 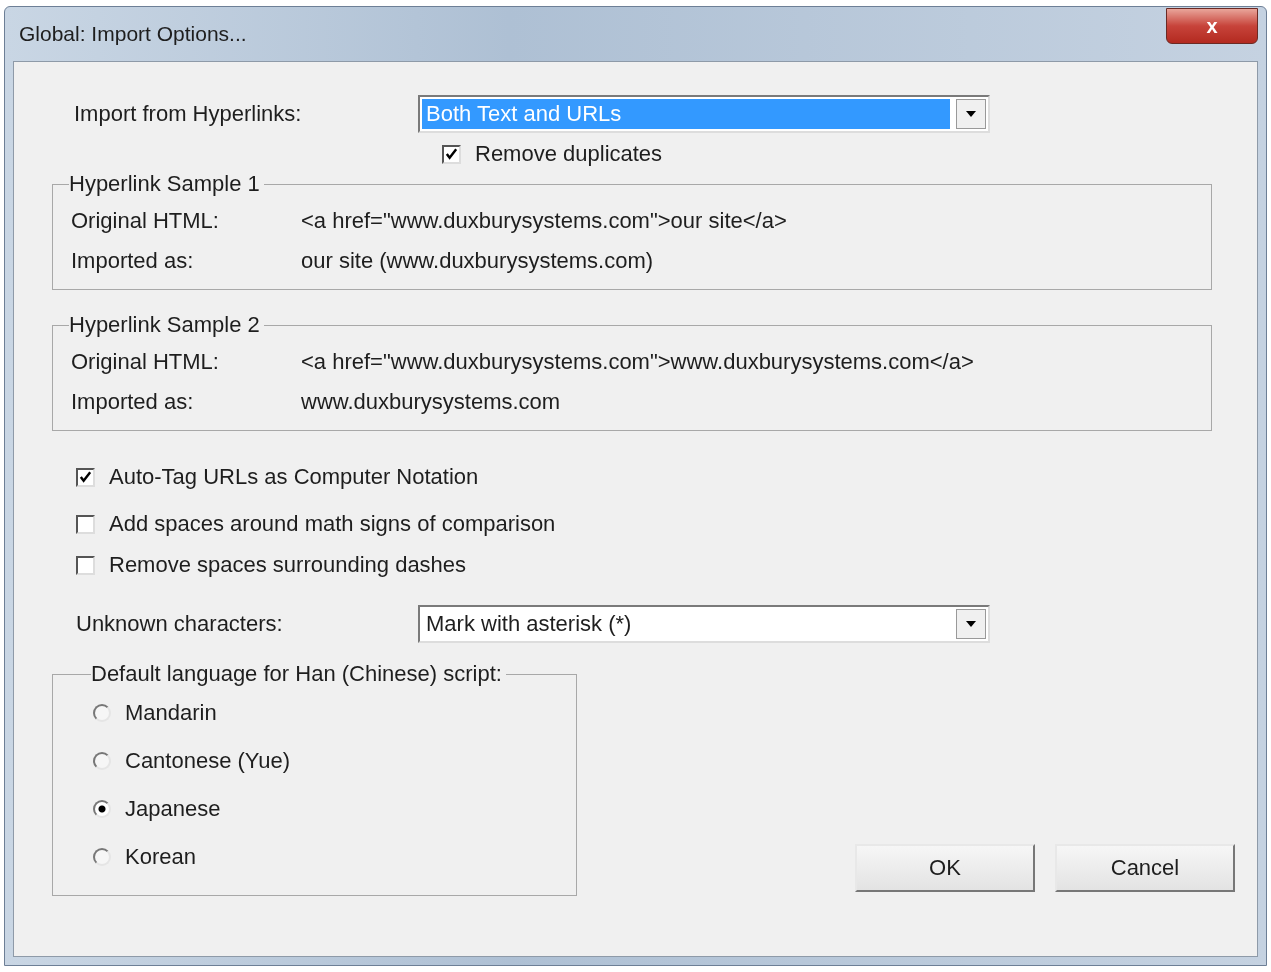 What do you see at coordinates (637, 362) in the screenshot?
I see `sample-value: <a href="www.duxburysystems.com">www.duxburysystems.com</a>` at bounding box center [637, 362].